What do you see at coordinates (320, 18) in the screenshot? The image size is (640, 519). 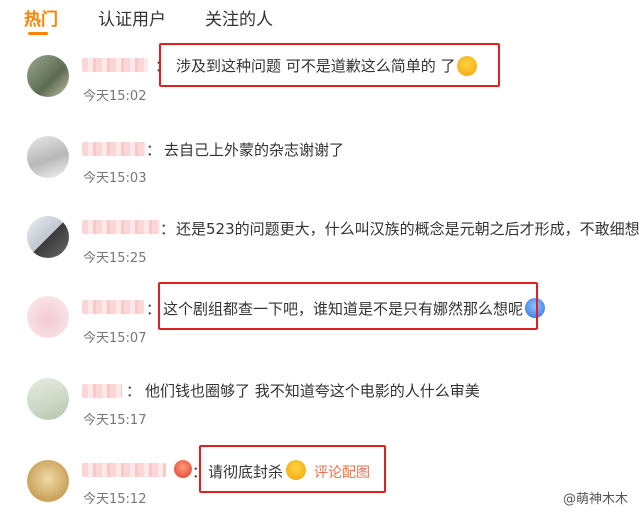 I see `comment-tabs: 热门 认证用户 关注的人` at bounding box center [320, 18].